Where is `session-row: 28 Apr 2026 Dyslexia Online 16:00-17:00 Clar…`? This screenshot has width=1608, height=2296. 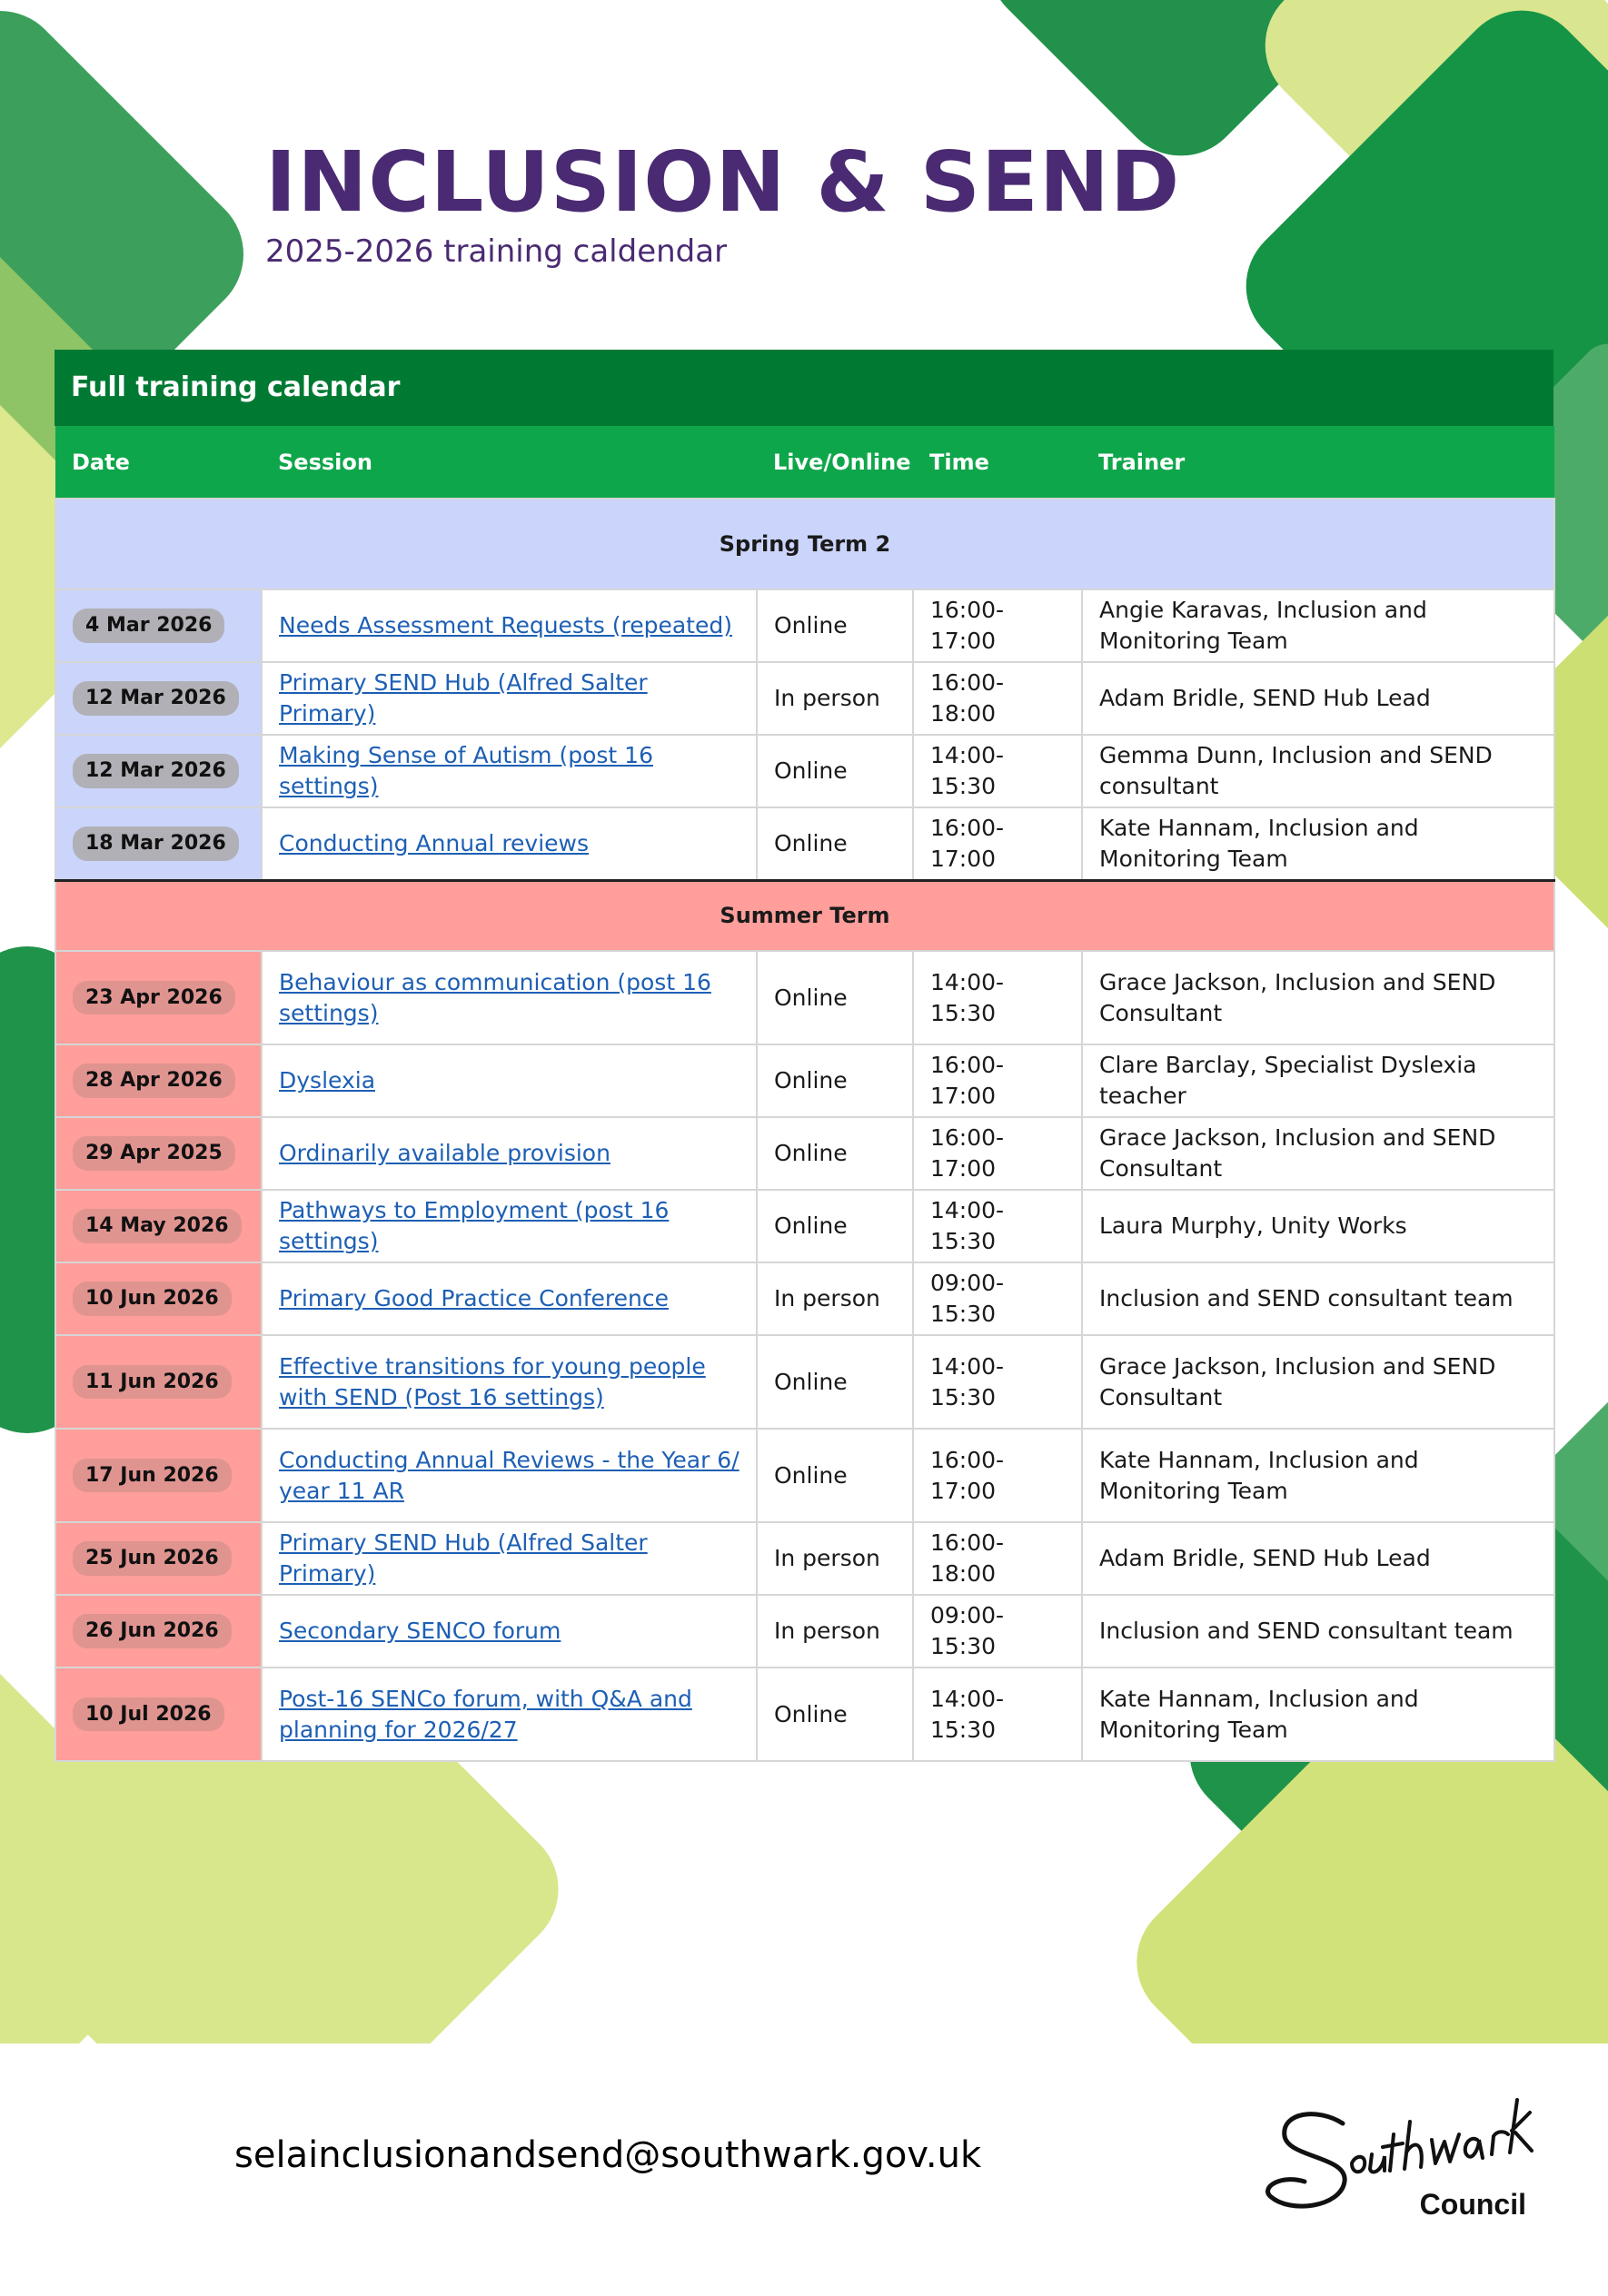 session-row: 28 Apr 2026 Dyslexia Online 16:00-17:00 Clar… is located at coordinates (805, 1081).